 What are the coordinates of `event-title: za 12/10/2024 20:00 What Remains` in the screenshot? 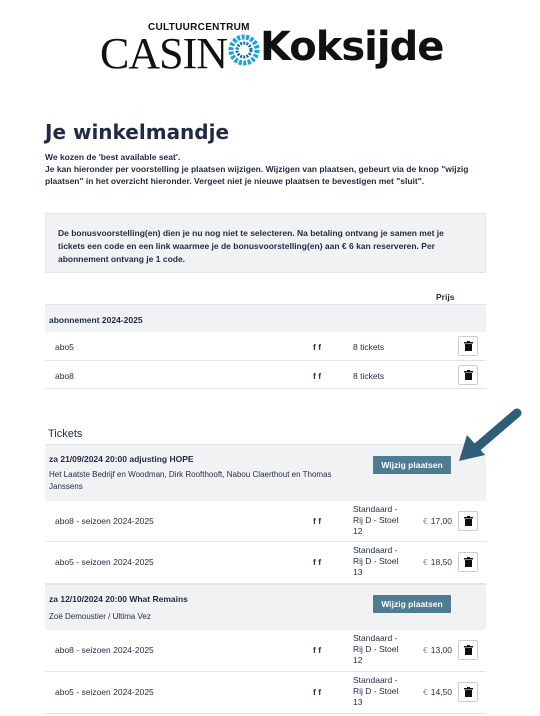 It's located at (118, 599).